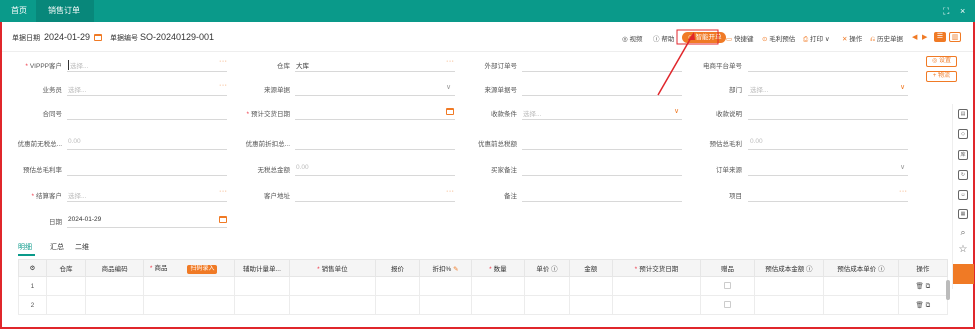 This screenshot has width=975, height=329. I want to click on project-input, so click(828, 201).